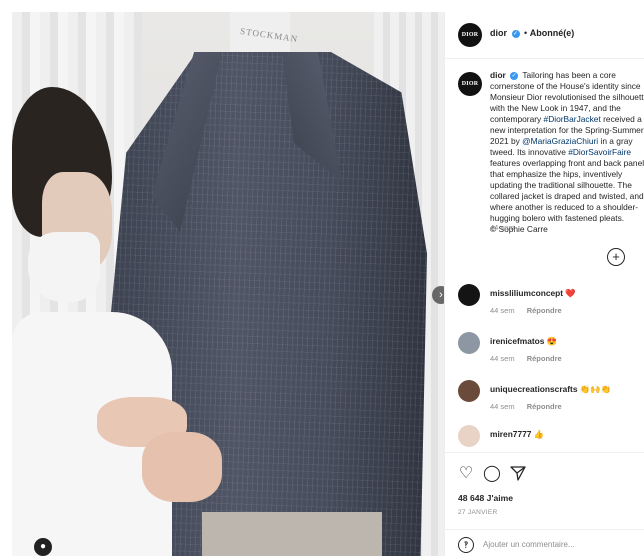  I want to click on comment-emoji: ❤️, so click(570, 293).